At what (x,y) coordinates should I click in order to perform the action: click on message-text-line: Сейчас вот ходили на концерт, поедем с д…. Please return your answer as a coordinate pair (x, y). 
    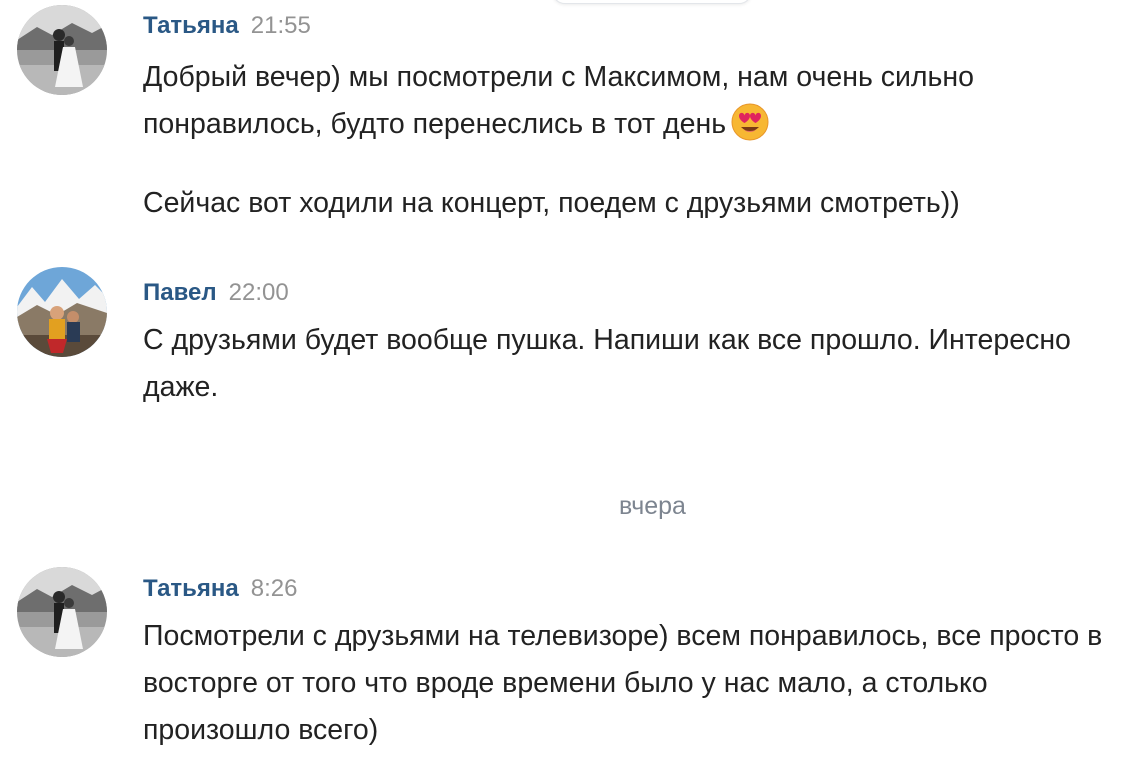
    Looking at the image, I should click on (551, 203).